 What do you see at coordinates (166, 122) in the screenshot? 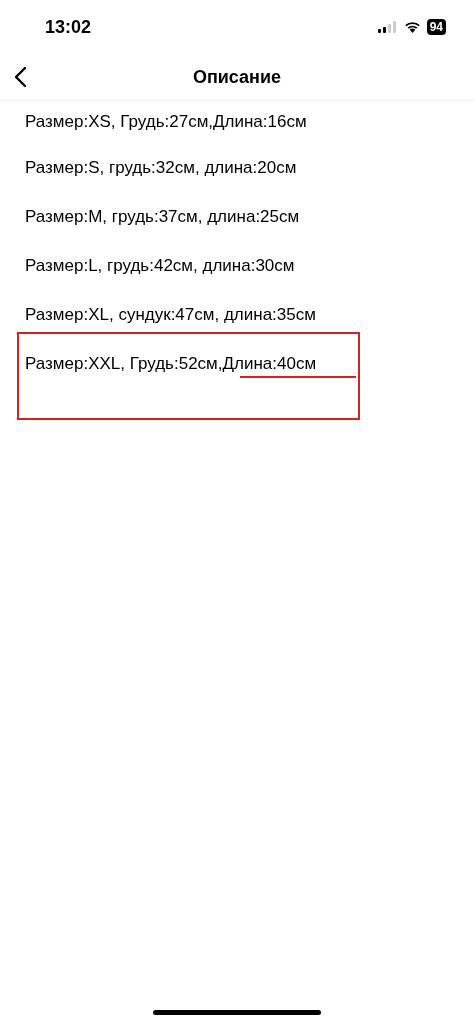
I see `size-text: Размер:XS, Грудь:27см,Длина:16см` at bounding box center [166, 122].